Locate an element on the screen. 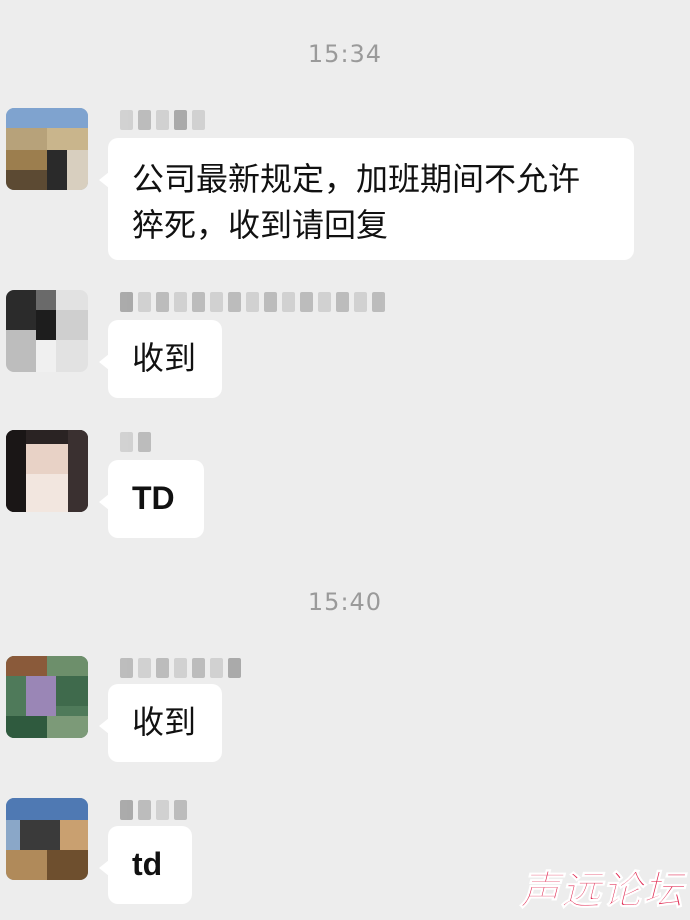 The width and height of the screenshot is (690, 920). timestamp: 15:40 is located at coordinates (345, 602).